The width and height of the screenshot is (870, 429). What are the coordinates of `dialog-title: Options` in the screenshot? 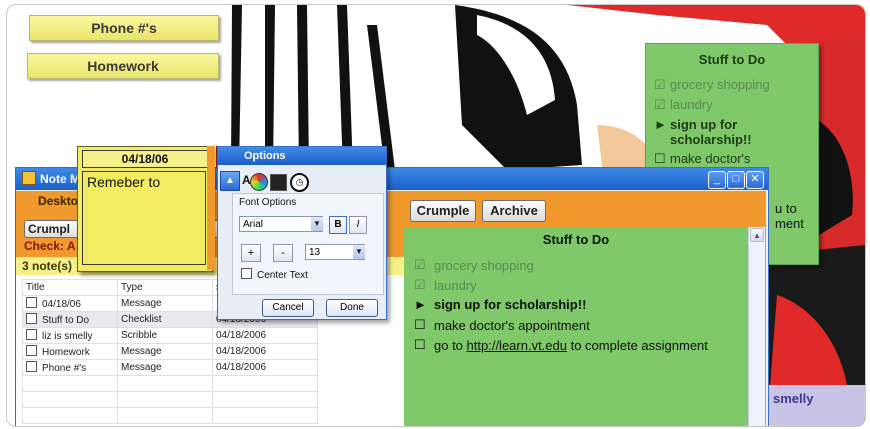 It's located at (265, 156).